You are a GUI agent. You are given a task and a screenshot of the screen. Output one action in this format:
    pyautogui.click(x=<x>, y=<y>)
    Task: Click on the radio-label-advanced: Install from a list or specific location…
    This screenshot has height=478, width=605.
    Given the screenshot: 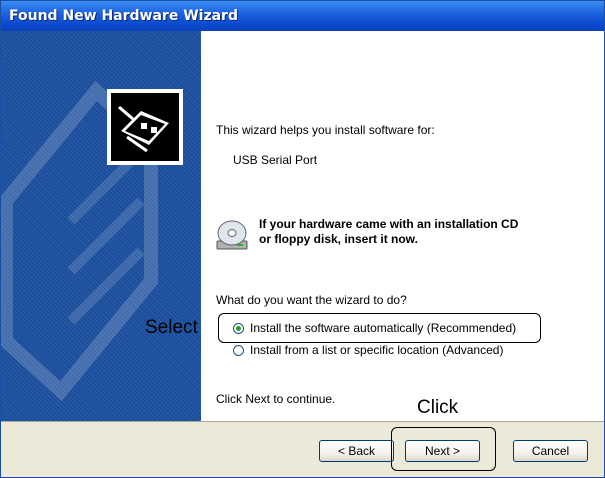 What is the action you would take?
    pyautogui.click(x=377, y=350)
    